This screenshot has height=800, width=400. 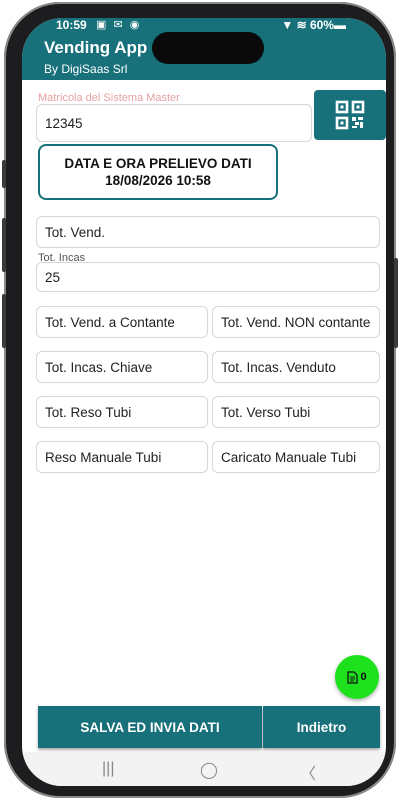 What do you see at coordinates (71, 25) in the screenshot?
I see `status-time: 10:59` at bounding box center [71, 25].